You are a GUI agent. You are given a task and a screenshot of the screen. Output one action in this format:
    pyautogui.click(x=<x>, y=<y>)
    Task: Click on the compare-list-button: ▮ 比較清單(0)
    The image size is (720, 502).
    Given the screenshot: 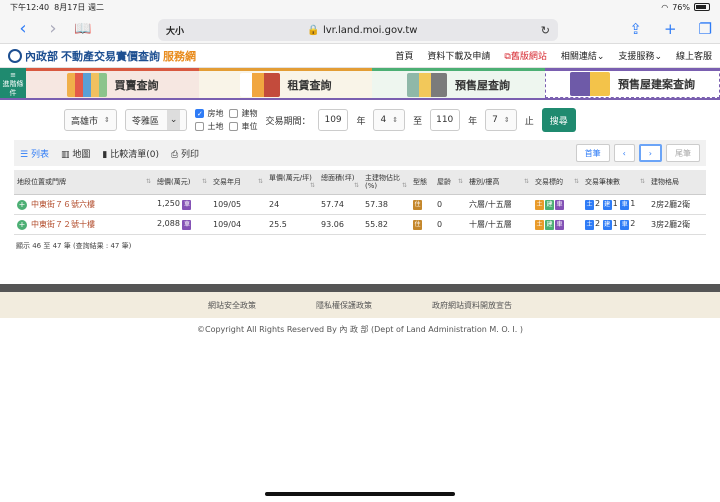 What is the action you would take?
    pyautogui.click(x=130, y=153)
    